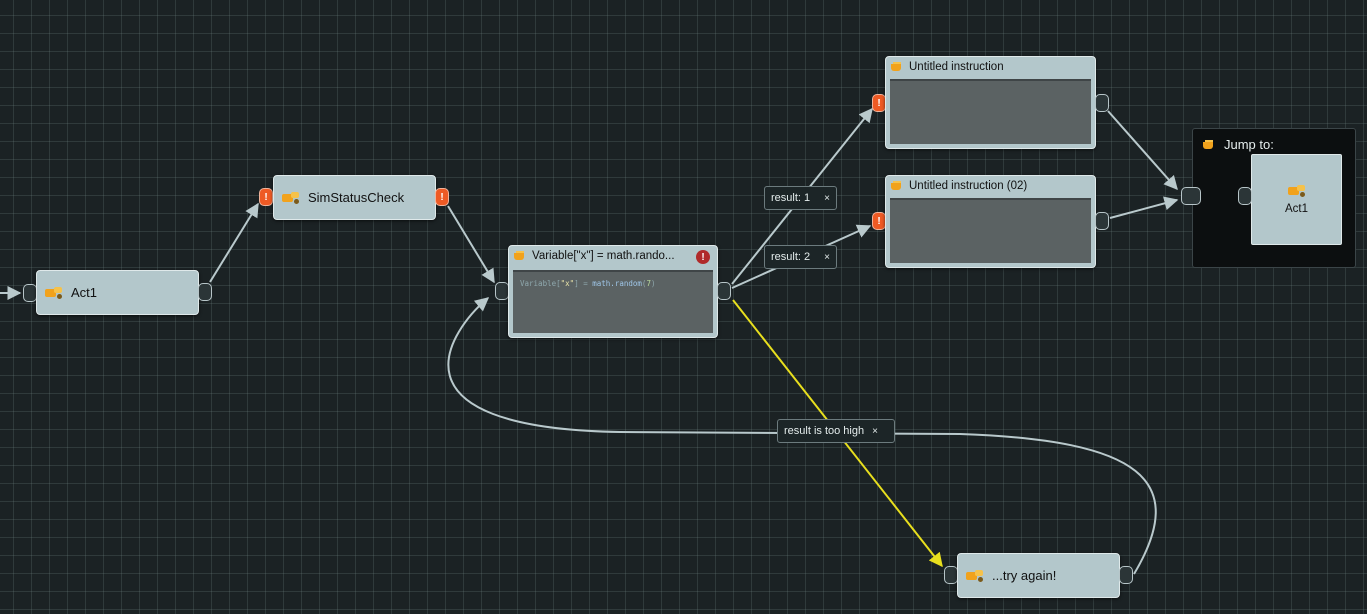 The height and width of the screenshot is (614, 1367). I want to click on node-variable-code: Variable["x"] = math.random(7), so click(613, 301).